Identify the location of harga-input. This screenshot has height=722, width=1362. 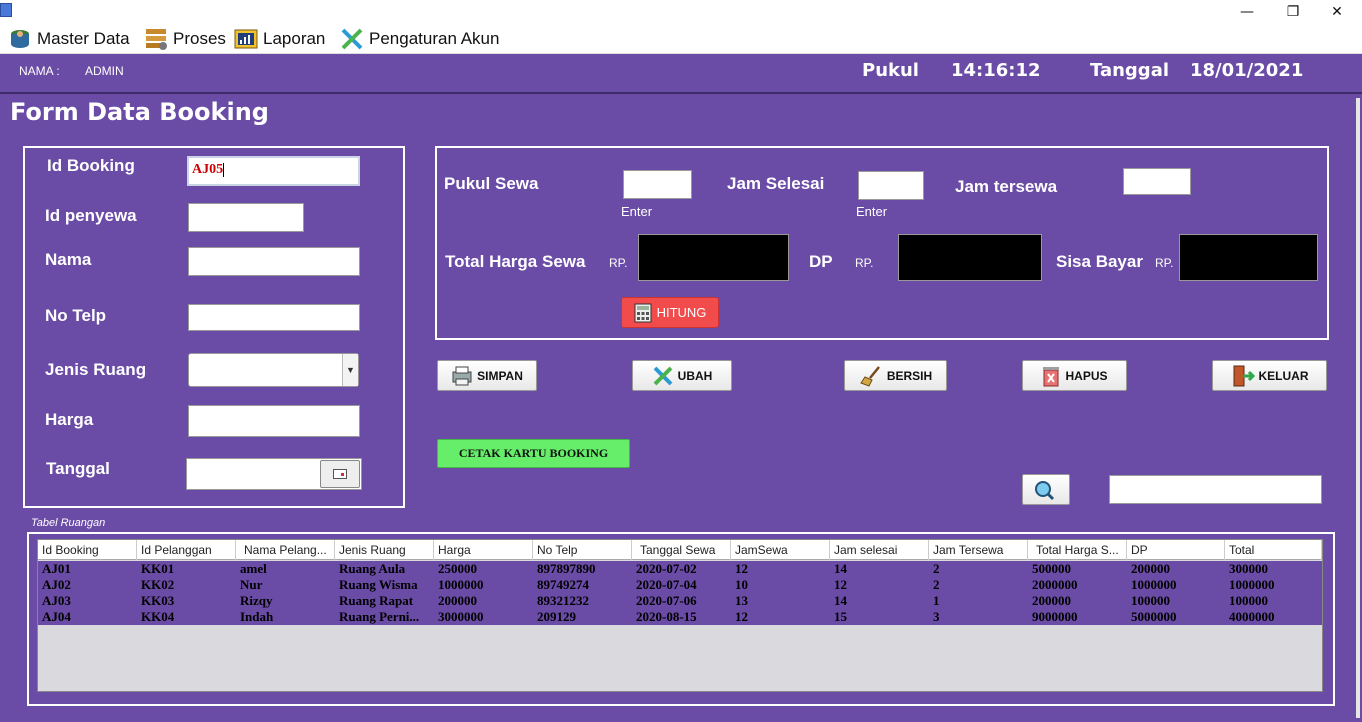
(274, 421).